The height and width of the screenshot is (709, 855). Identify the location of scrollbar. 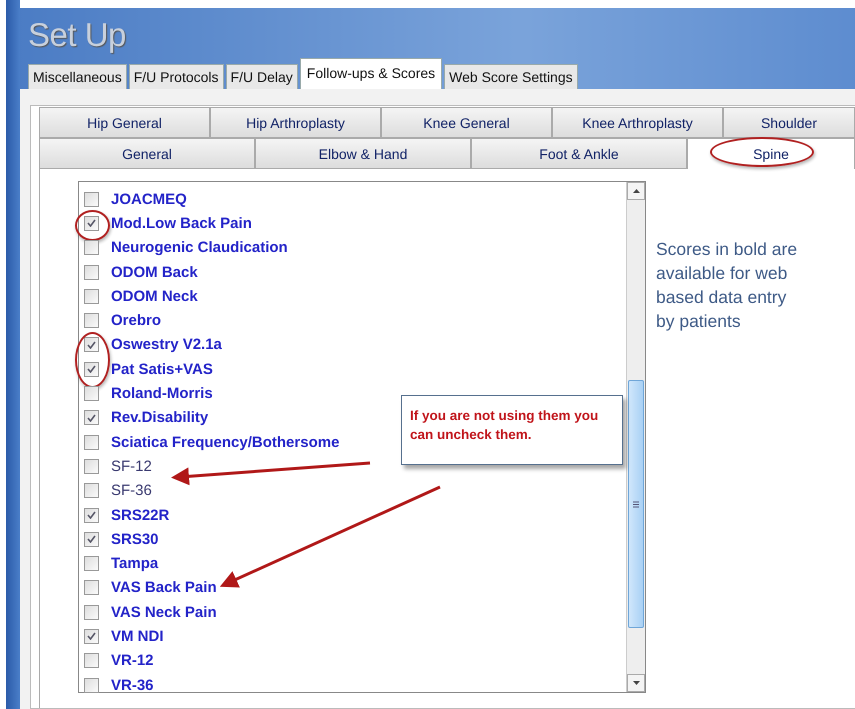
(635, 437).